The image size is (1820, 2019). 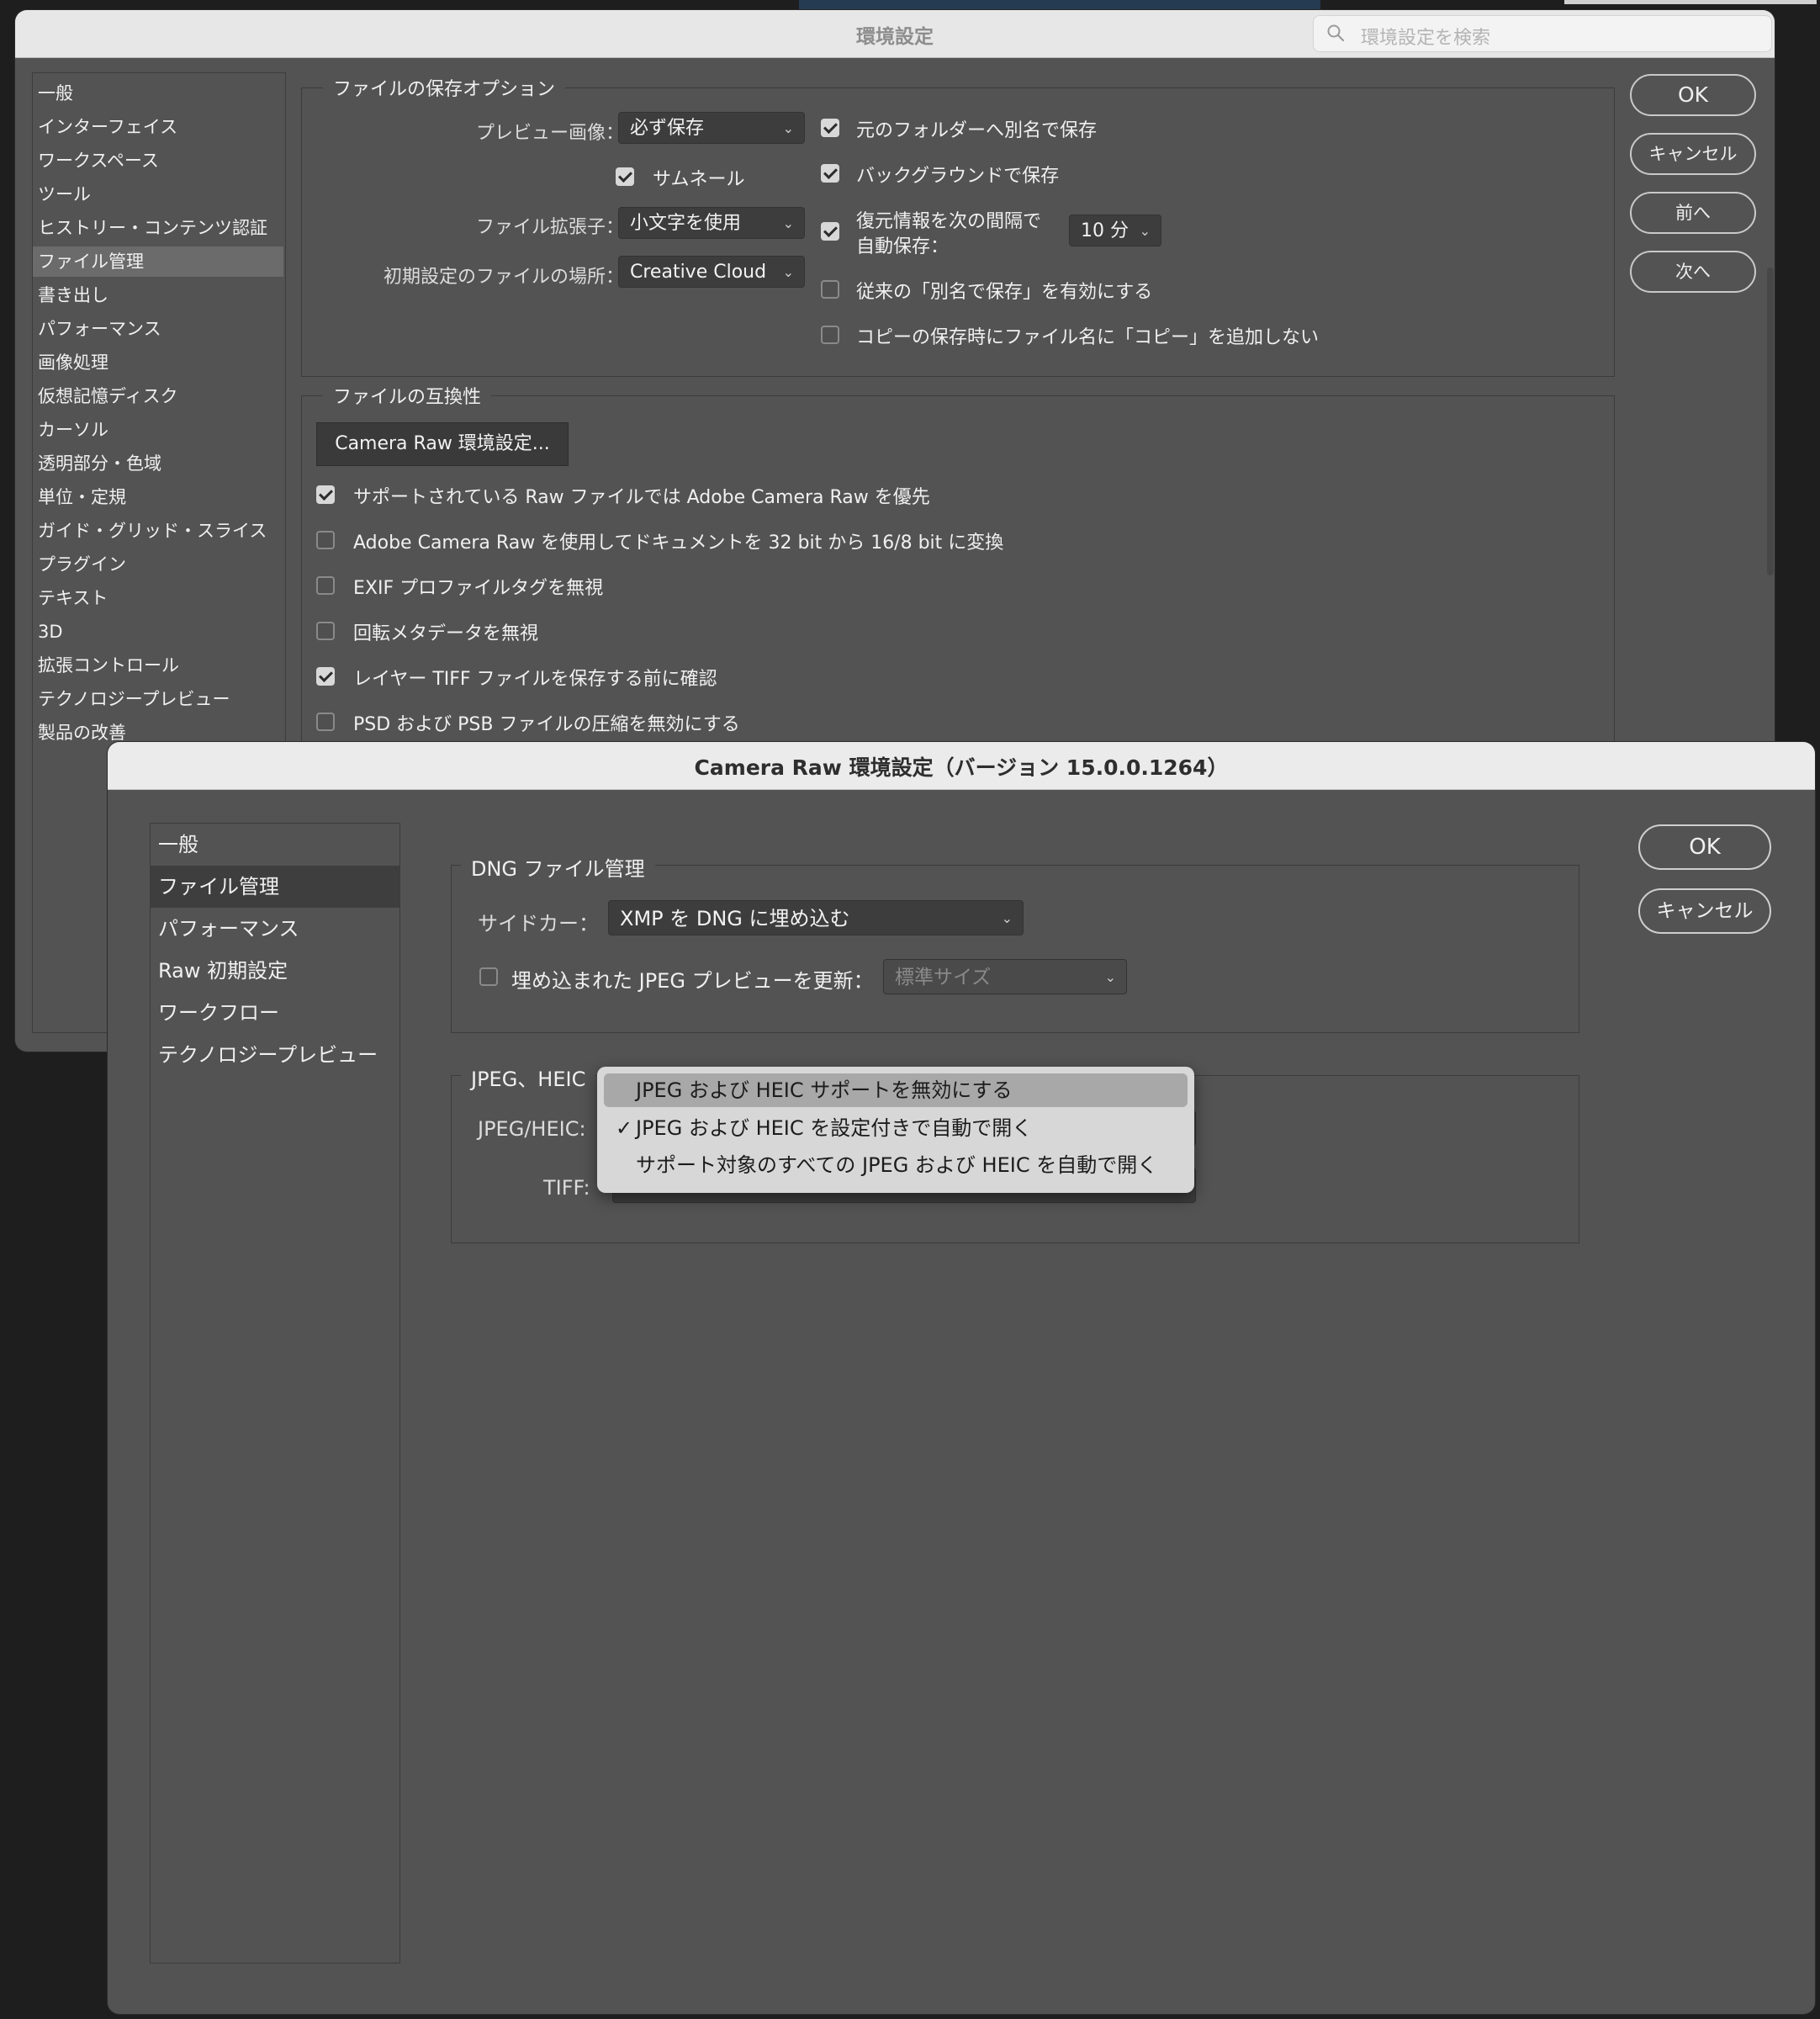 What do you see at coordinates (958, 176) in the screenshot?
I see `background-save-label: バックグラウンドで保存` at bounding box center [958, 176].